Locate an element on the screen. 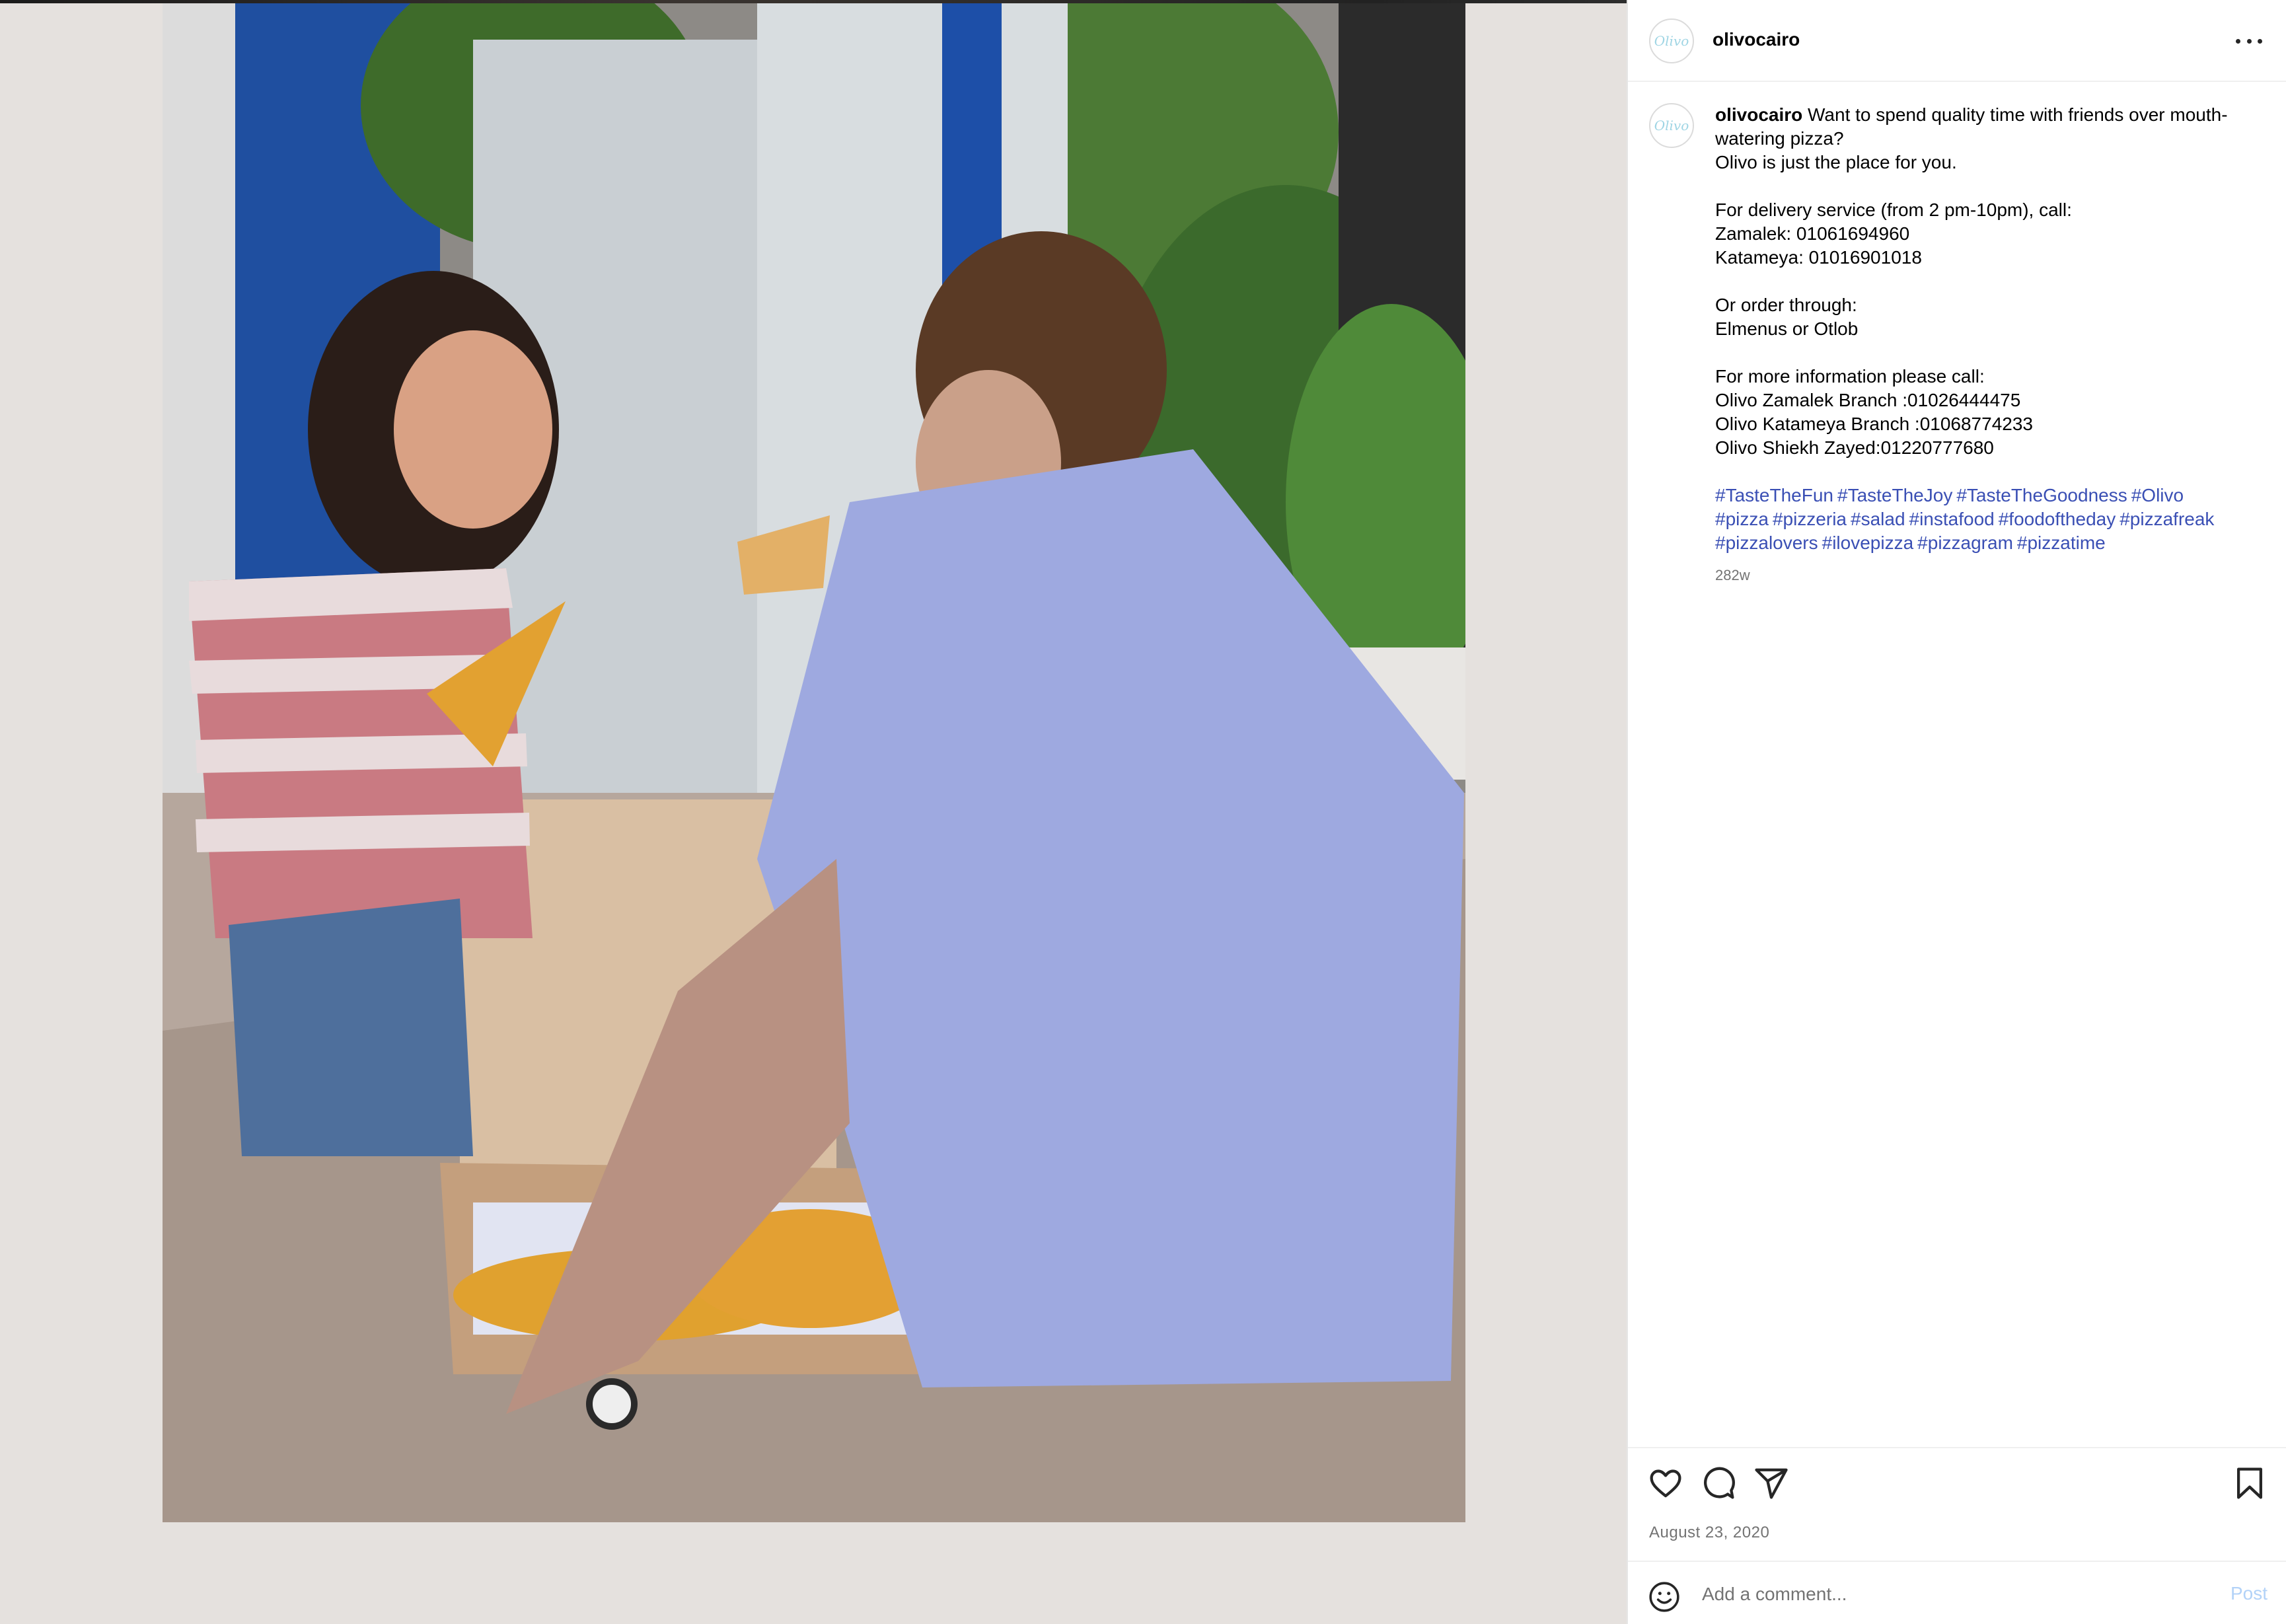 The image size is (2286, 1624). post-age: 282w is located at coordinates (1732, 575).